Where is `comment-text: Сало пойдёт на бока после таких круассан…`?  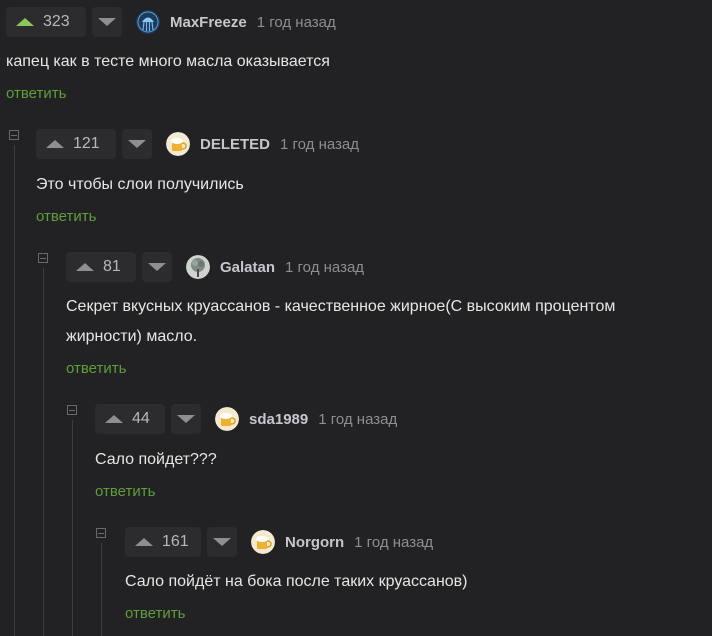
comment-text: Сало пойдёт на бока после таких круассан… is located at coordinates (296, 581).